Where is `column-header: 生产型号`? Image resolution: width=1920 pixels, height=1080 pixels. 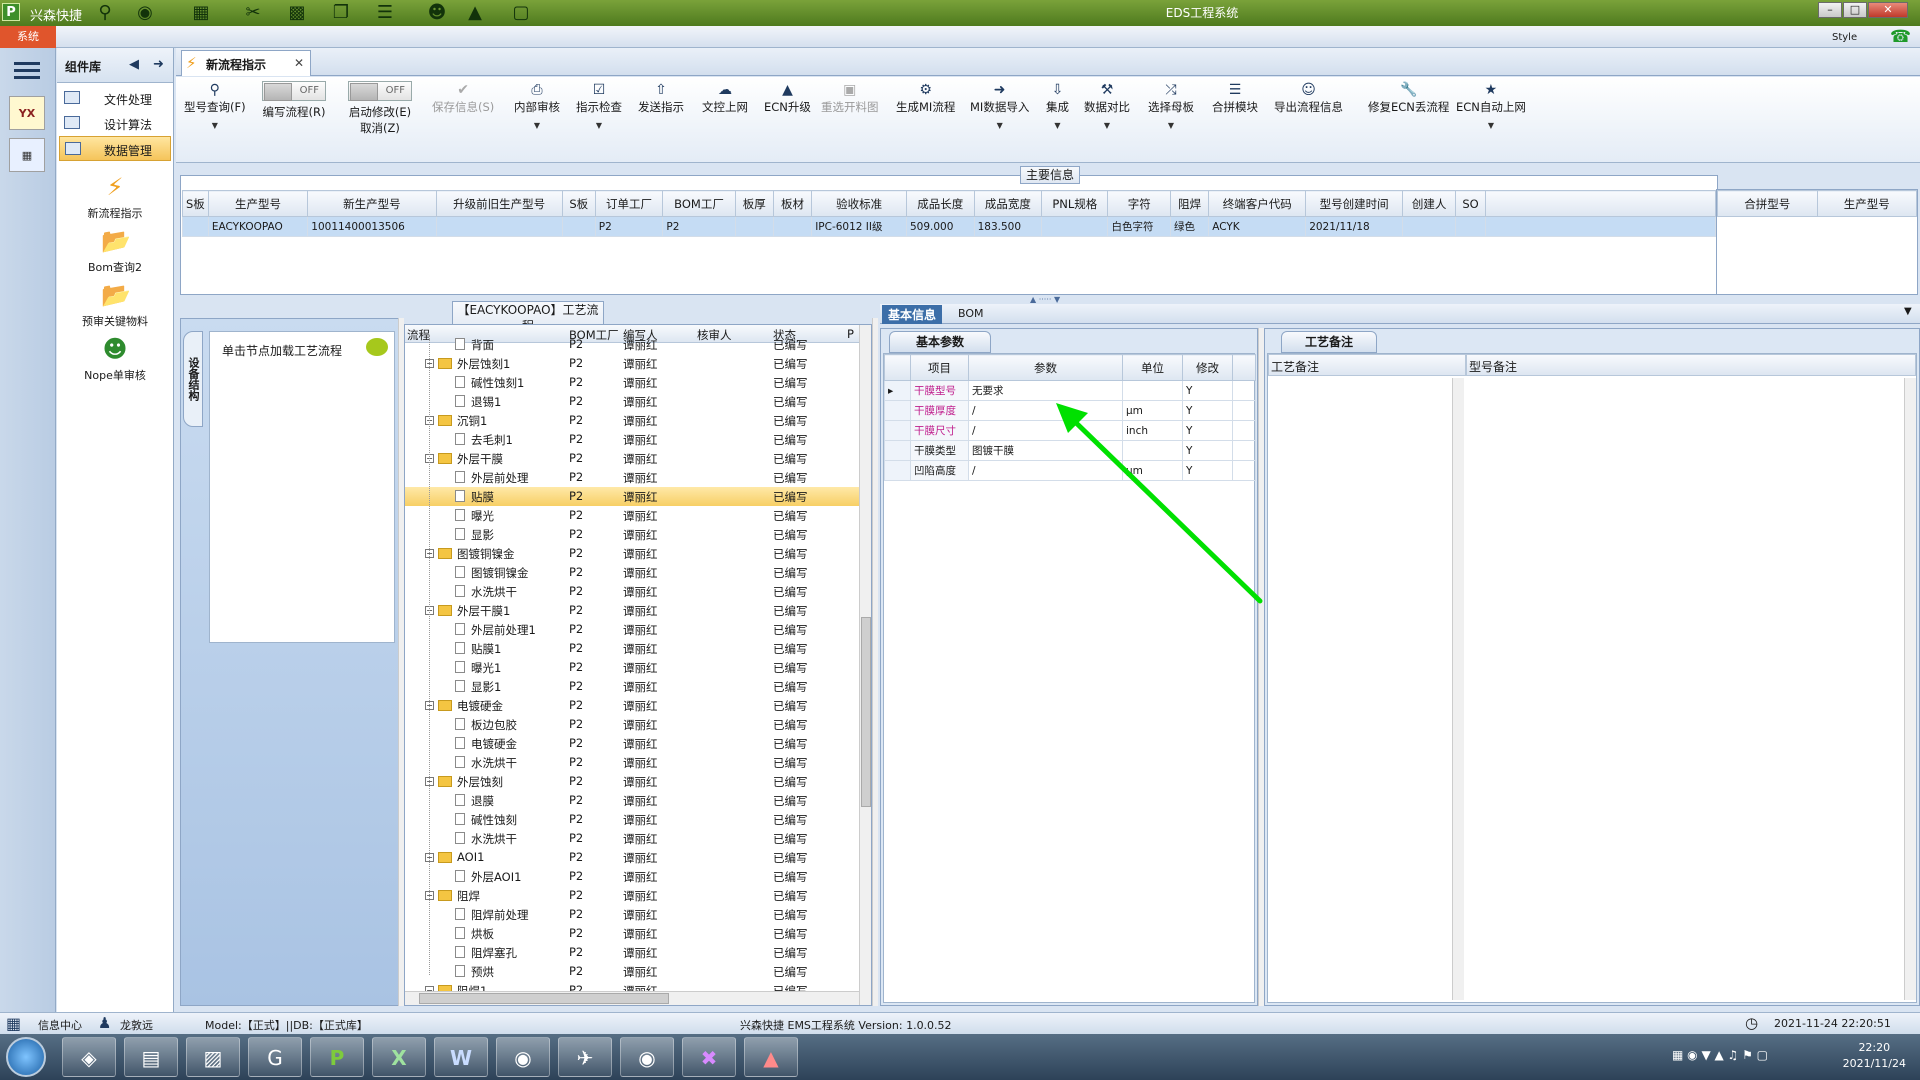
column-header: 生产型号 is located at coordinates (1866, 203).